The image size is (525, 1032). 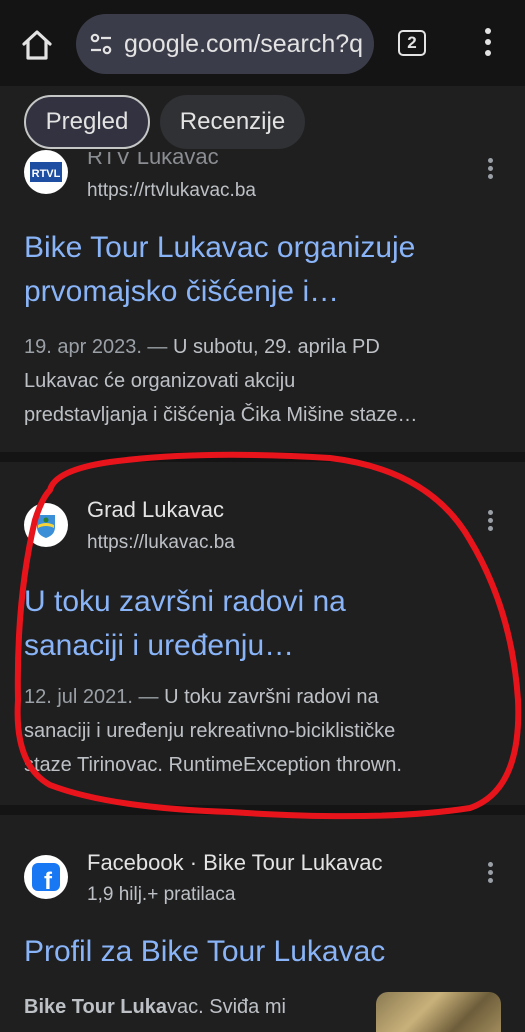 I want to click on tune-icon, so click(x=101, y=44).